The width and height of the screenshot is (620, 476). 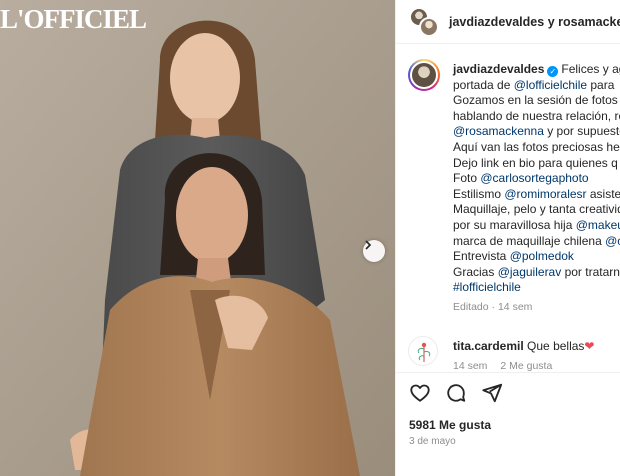 I want to click on caption-line: asiste, so click(x=603, y=193).